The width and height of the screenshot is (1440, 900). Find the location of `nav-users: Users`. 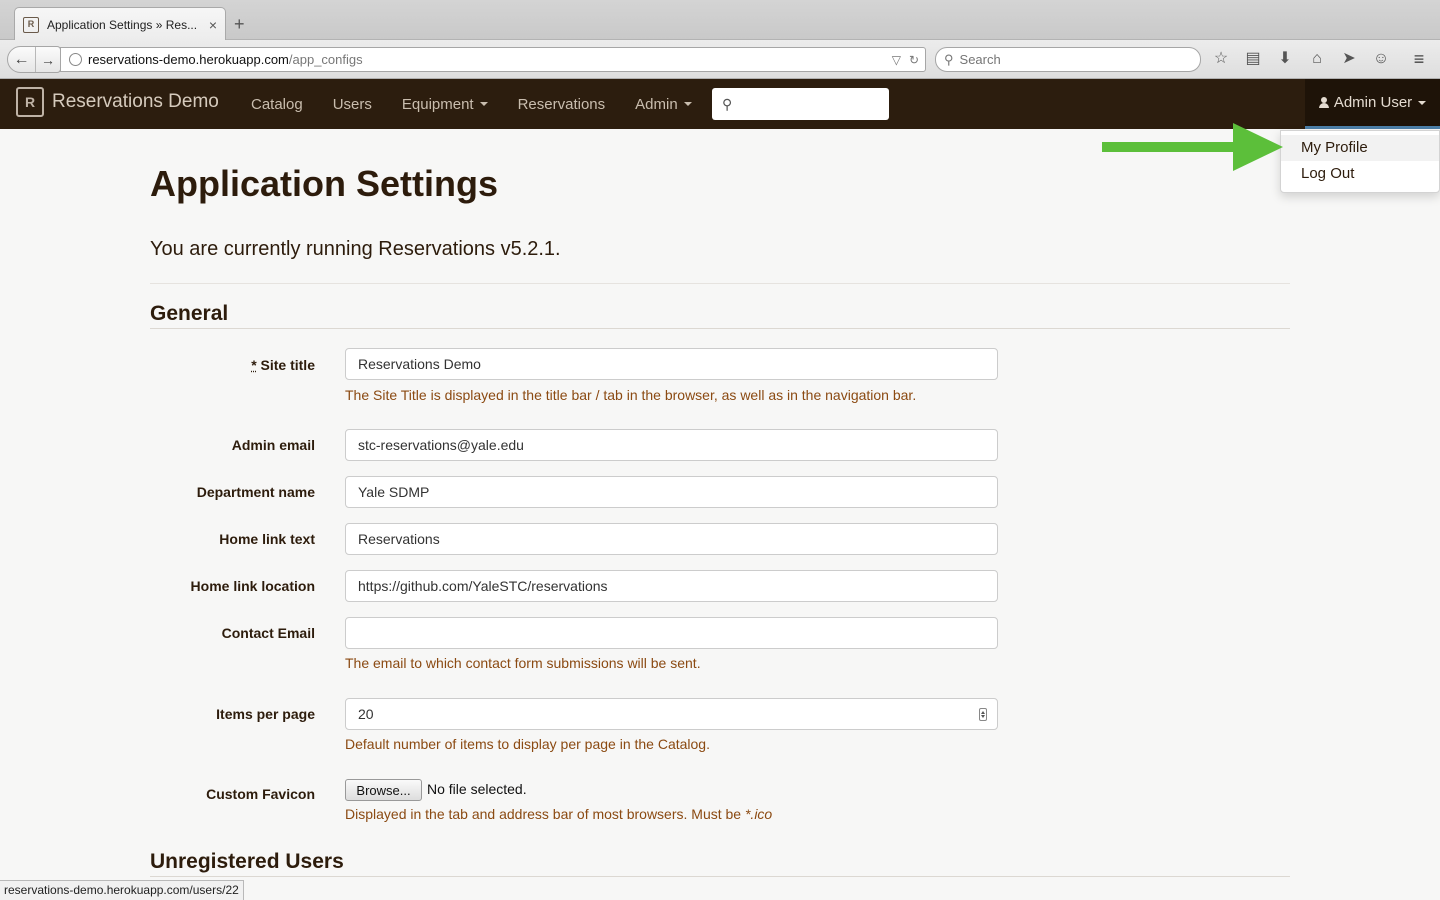

nav-users: Users is located at coordinates (352, 104).